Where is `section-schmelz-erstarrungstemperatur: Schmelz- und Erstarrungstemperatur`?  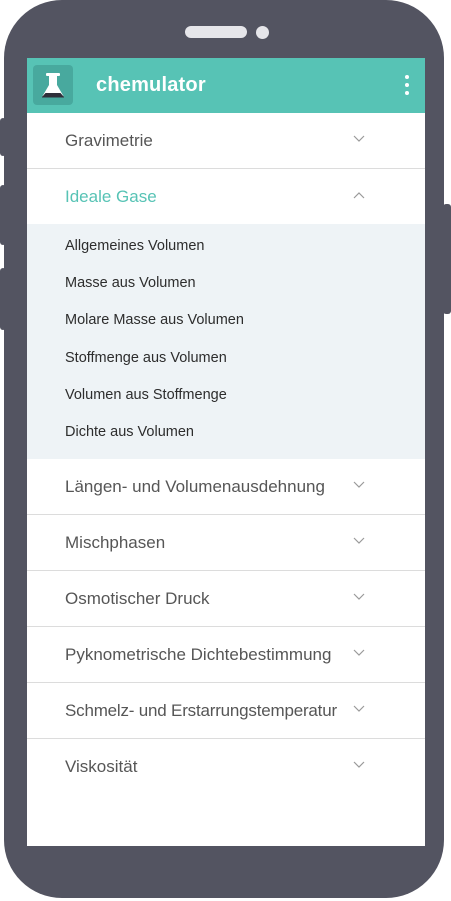 section-schmelz-erstarrungstemperatur: Schmelz- und Erstarrungstemperatur is located at coordinates (226, 711).